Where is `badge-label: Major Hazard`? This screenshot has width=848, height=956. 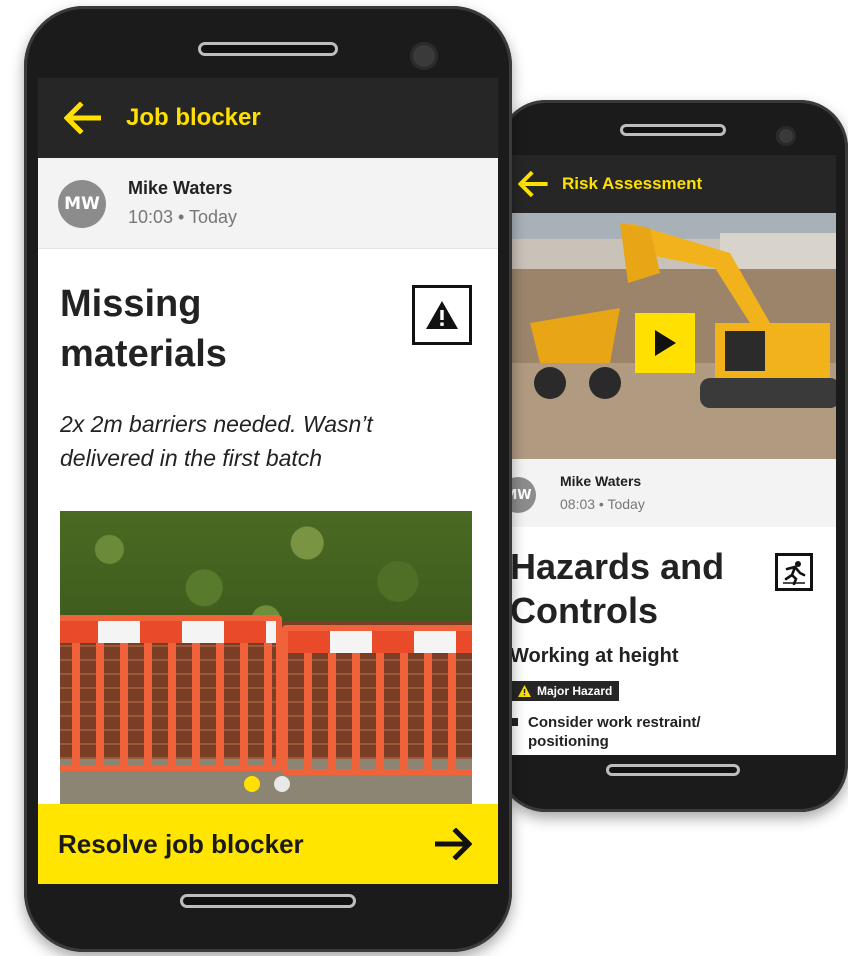 badge-label: Major Hazard is located at coordinates (575, 691).